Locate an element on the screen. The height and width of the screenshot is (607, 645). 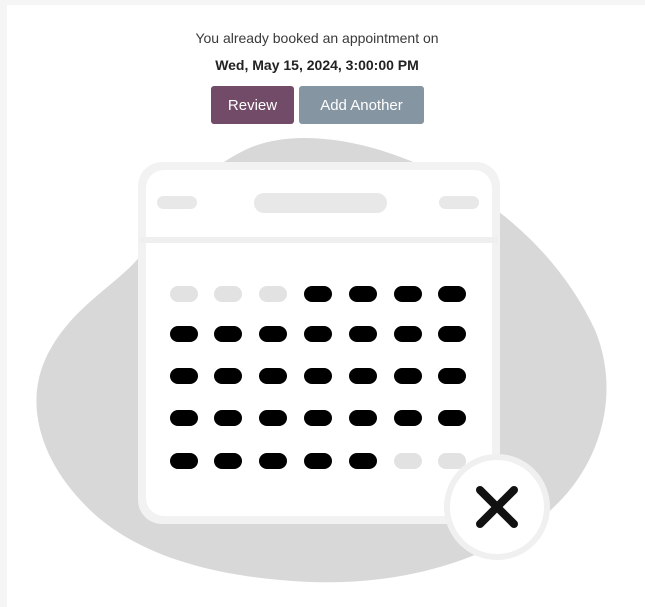
calendar-header-left-pill is located at coordinates (177, 202).